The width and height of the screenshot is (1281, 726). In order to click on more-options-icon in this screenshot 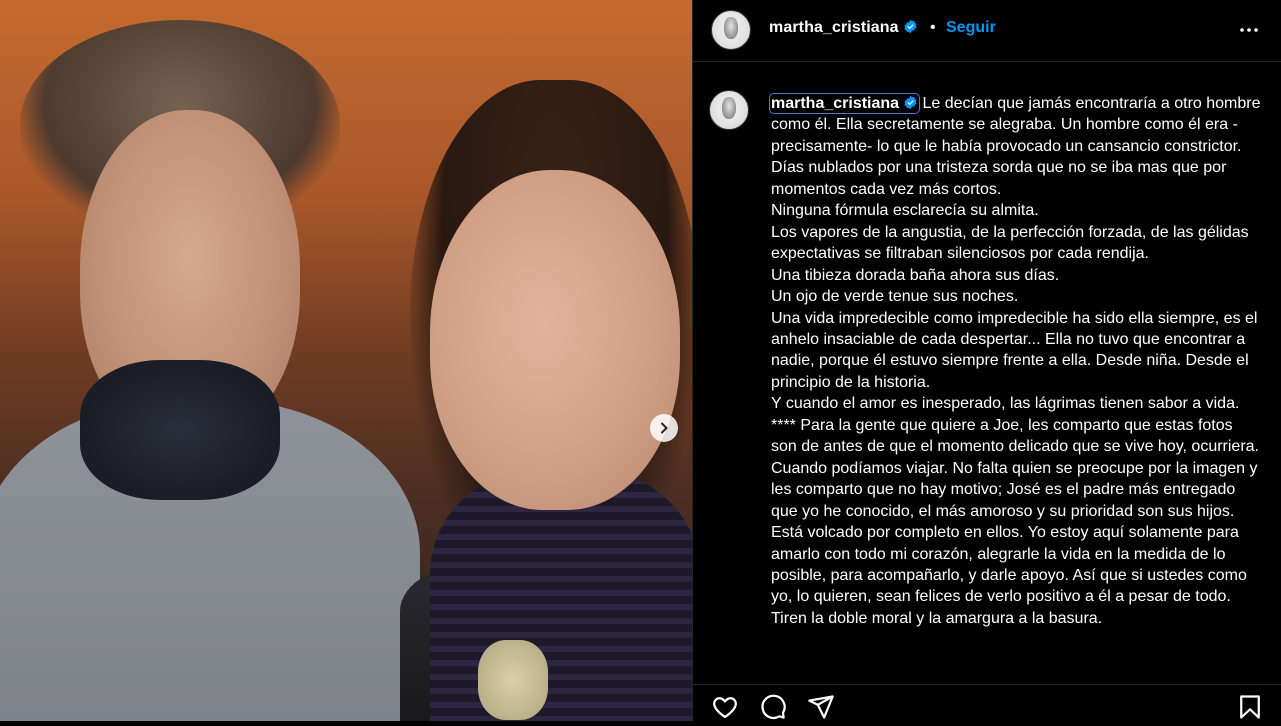, I will do `click(1249, 30)`.